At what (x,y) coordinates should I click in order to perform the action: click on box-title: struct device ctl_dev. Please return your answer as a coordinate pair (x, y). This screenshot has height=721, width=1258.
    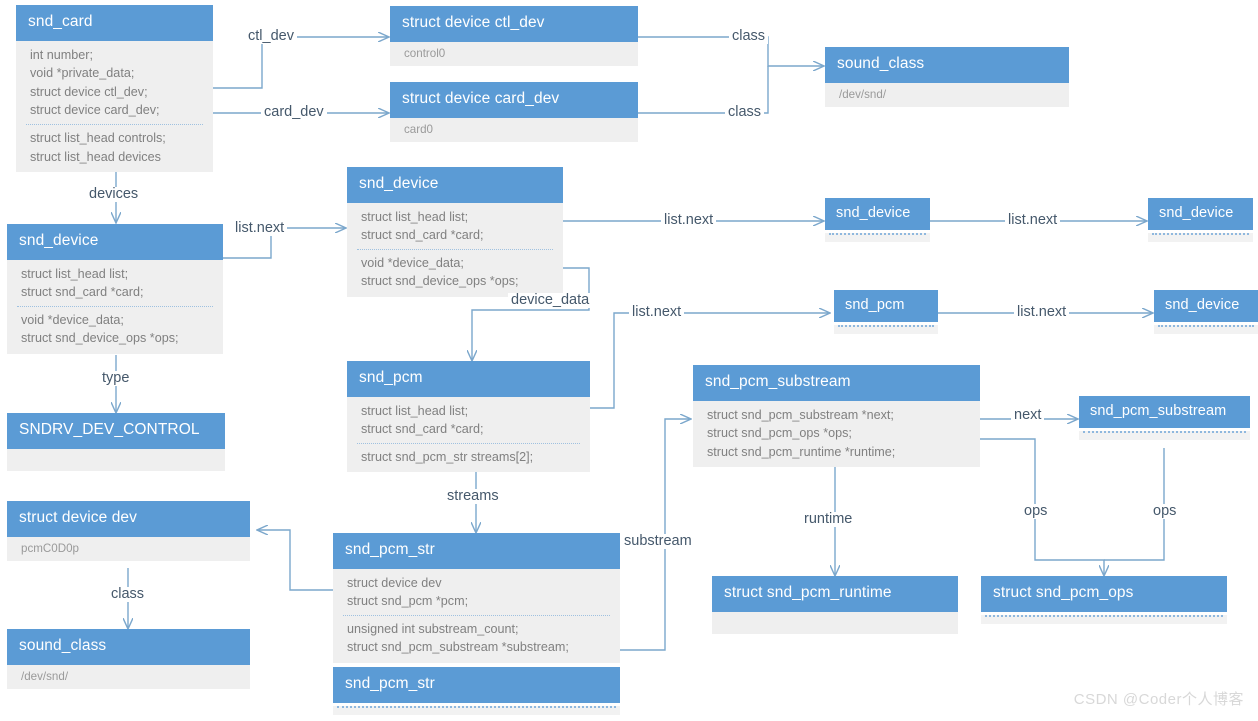
    Looking at the image, I should click on (514, 24).